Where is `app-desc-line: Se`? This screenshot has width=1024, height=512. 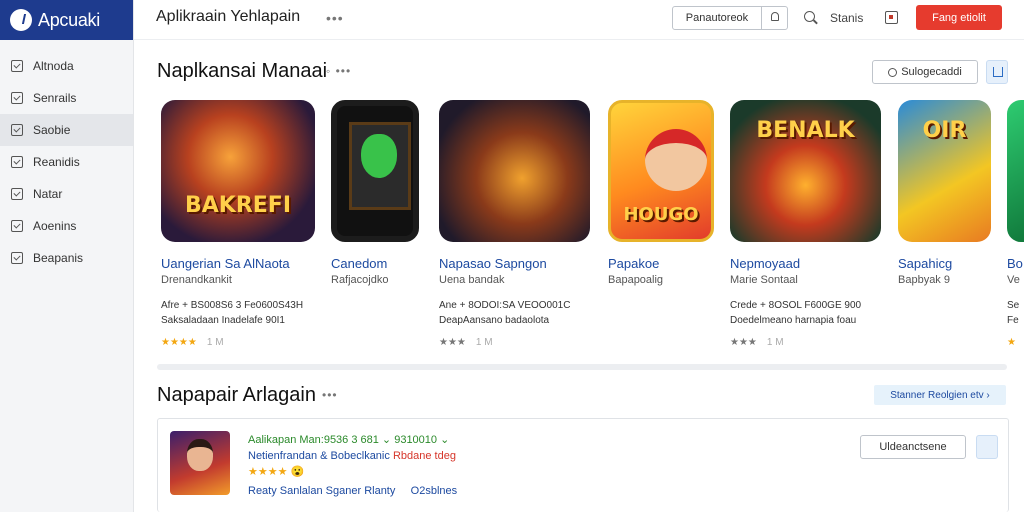
app-desc-line: Se is located at coordinates (1013, 305).